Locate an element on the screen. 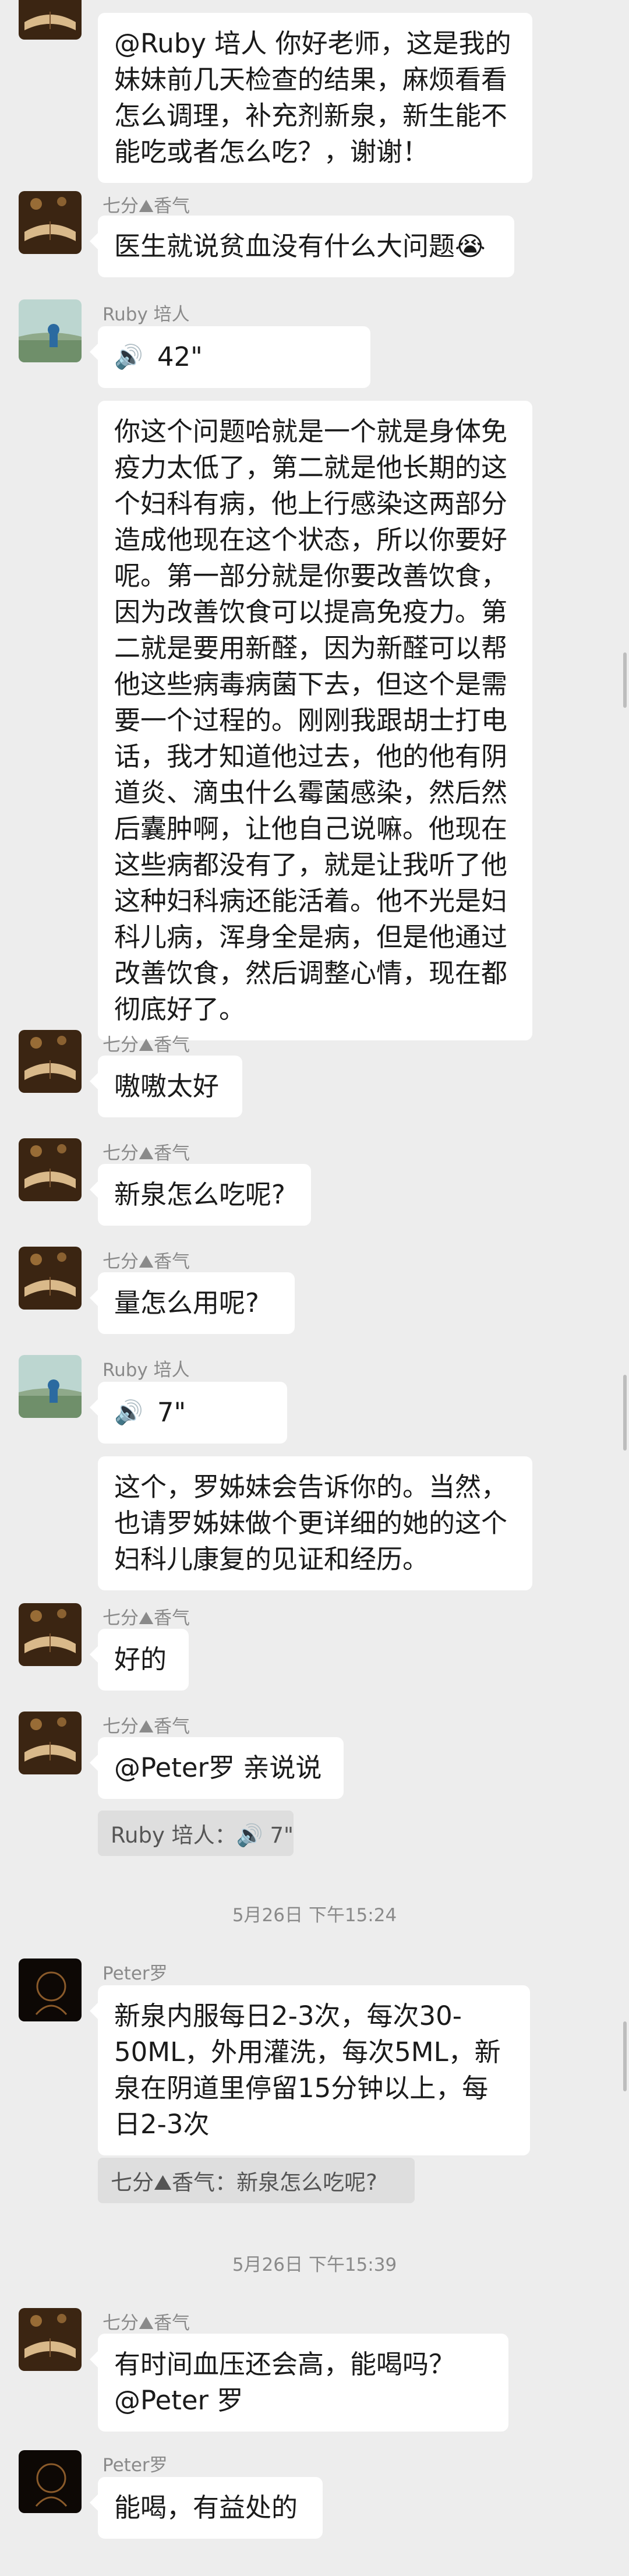 The height and width of the screenshot is (2576, 629). voice-message: 🔊 42" is located at coordinates (230, 357).